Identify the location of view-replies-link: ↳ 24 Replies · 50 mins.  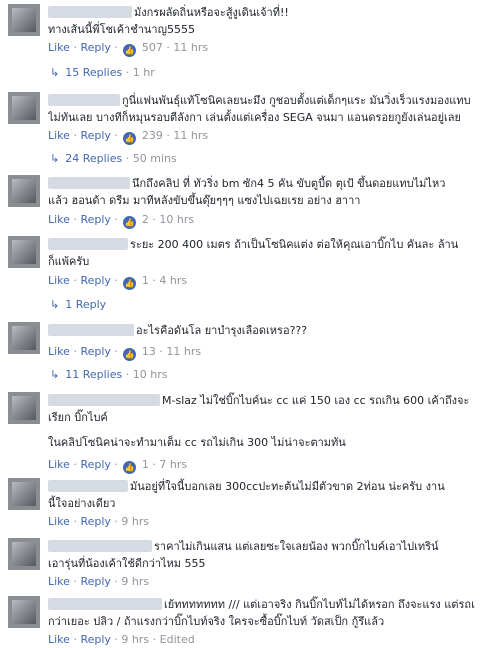
(113, 158).